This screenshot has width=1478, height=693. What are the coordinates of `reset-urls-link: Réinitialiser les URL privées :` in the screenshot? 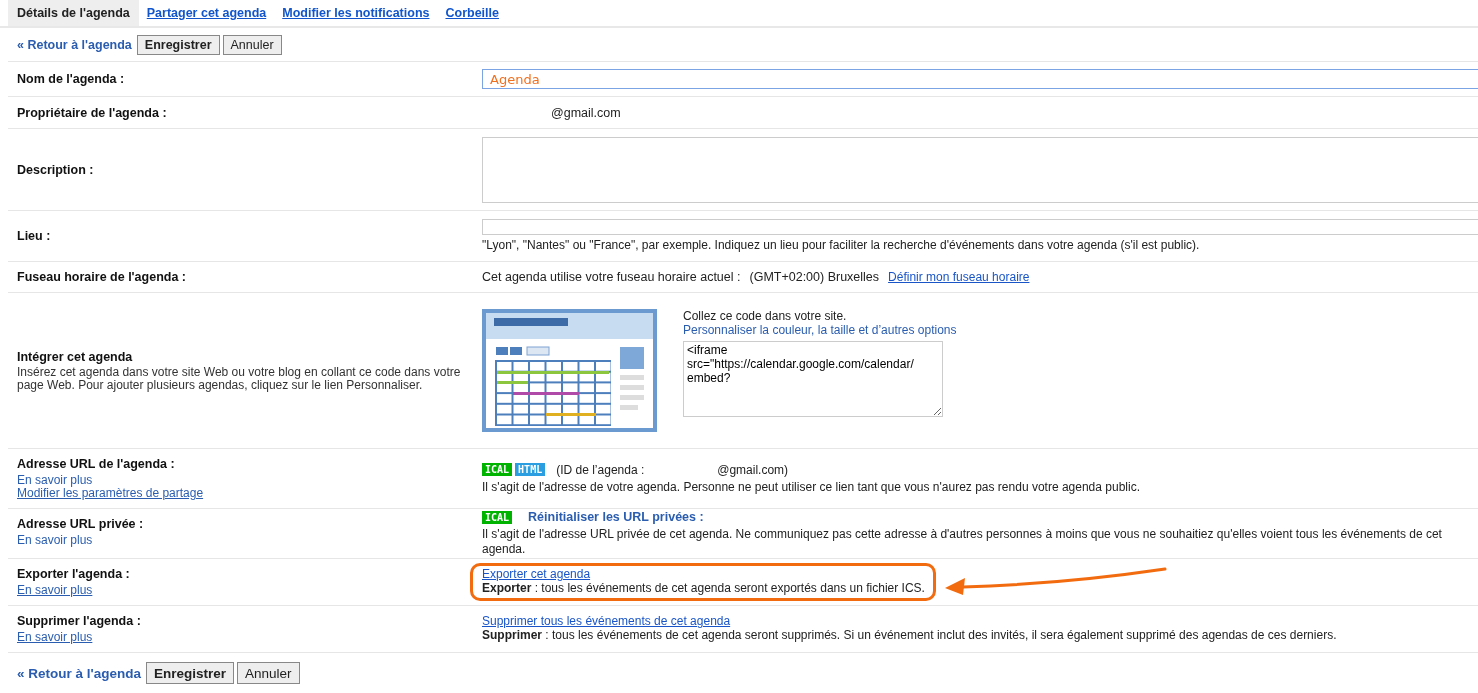 It's located at (616, 517).